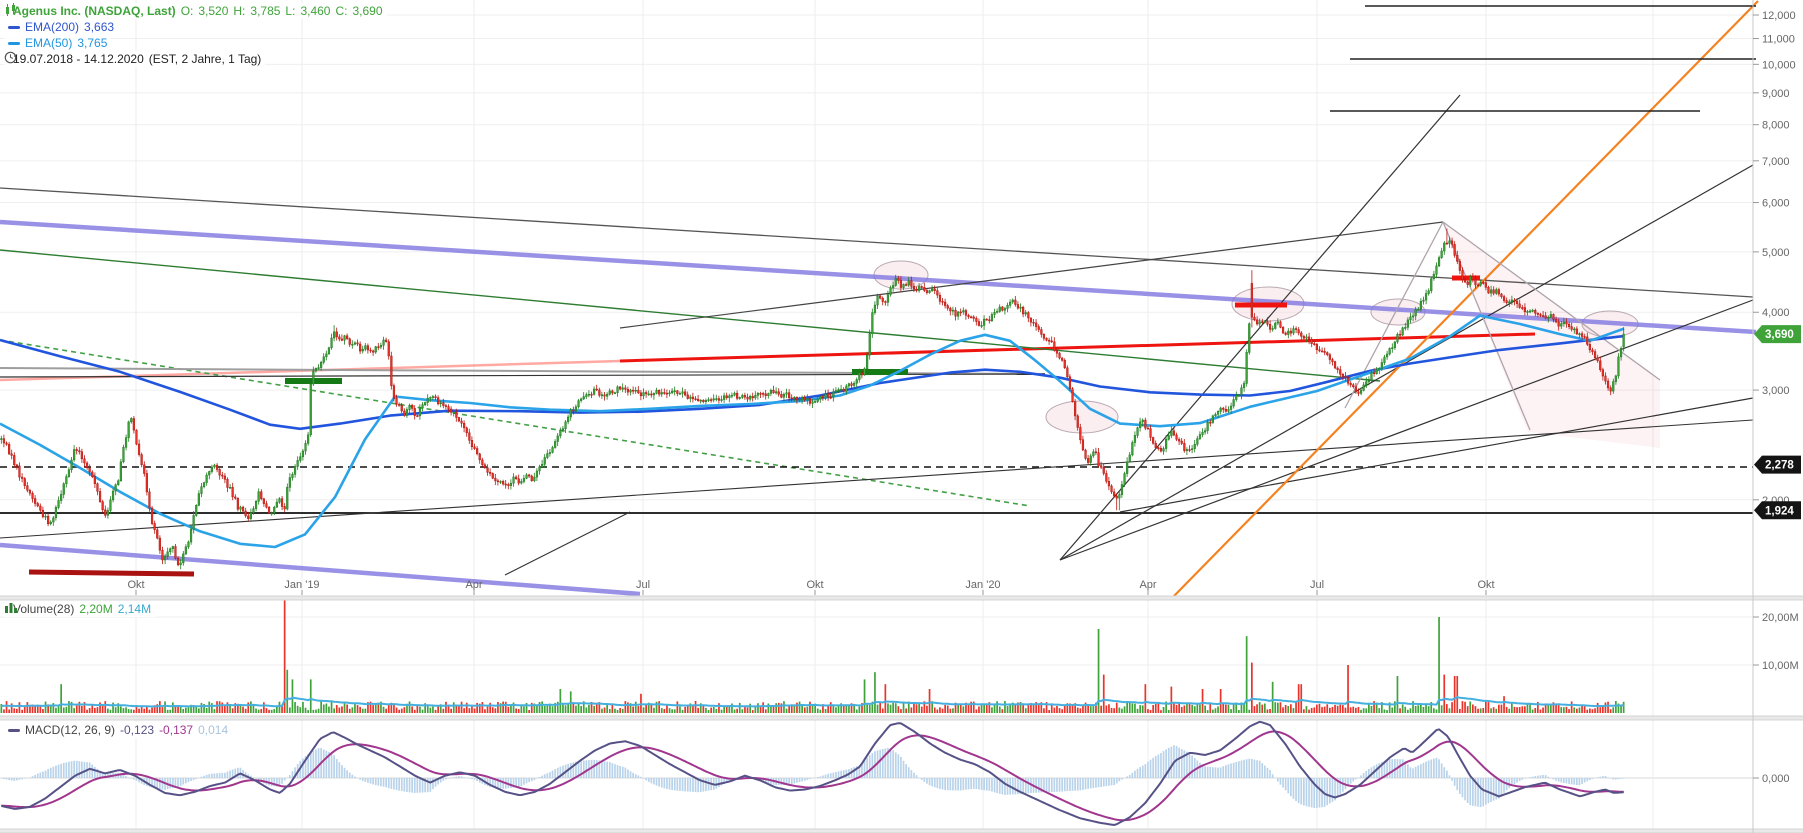 The width and height of the screenshot is (1803, 833). What do you see at coordinates (78, 59) in the screenshot?
I see `date-range: 19.07.2018 - 14.12.2020` at bounding box center [78, 59].